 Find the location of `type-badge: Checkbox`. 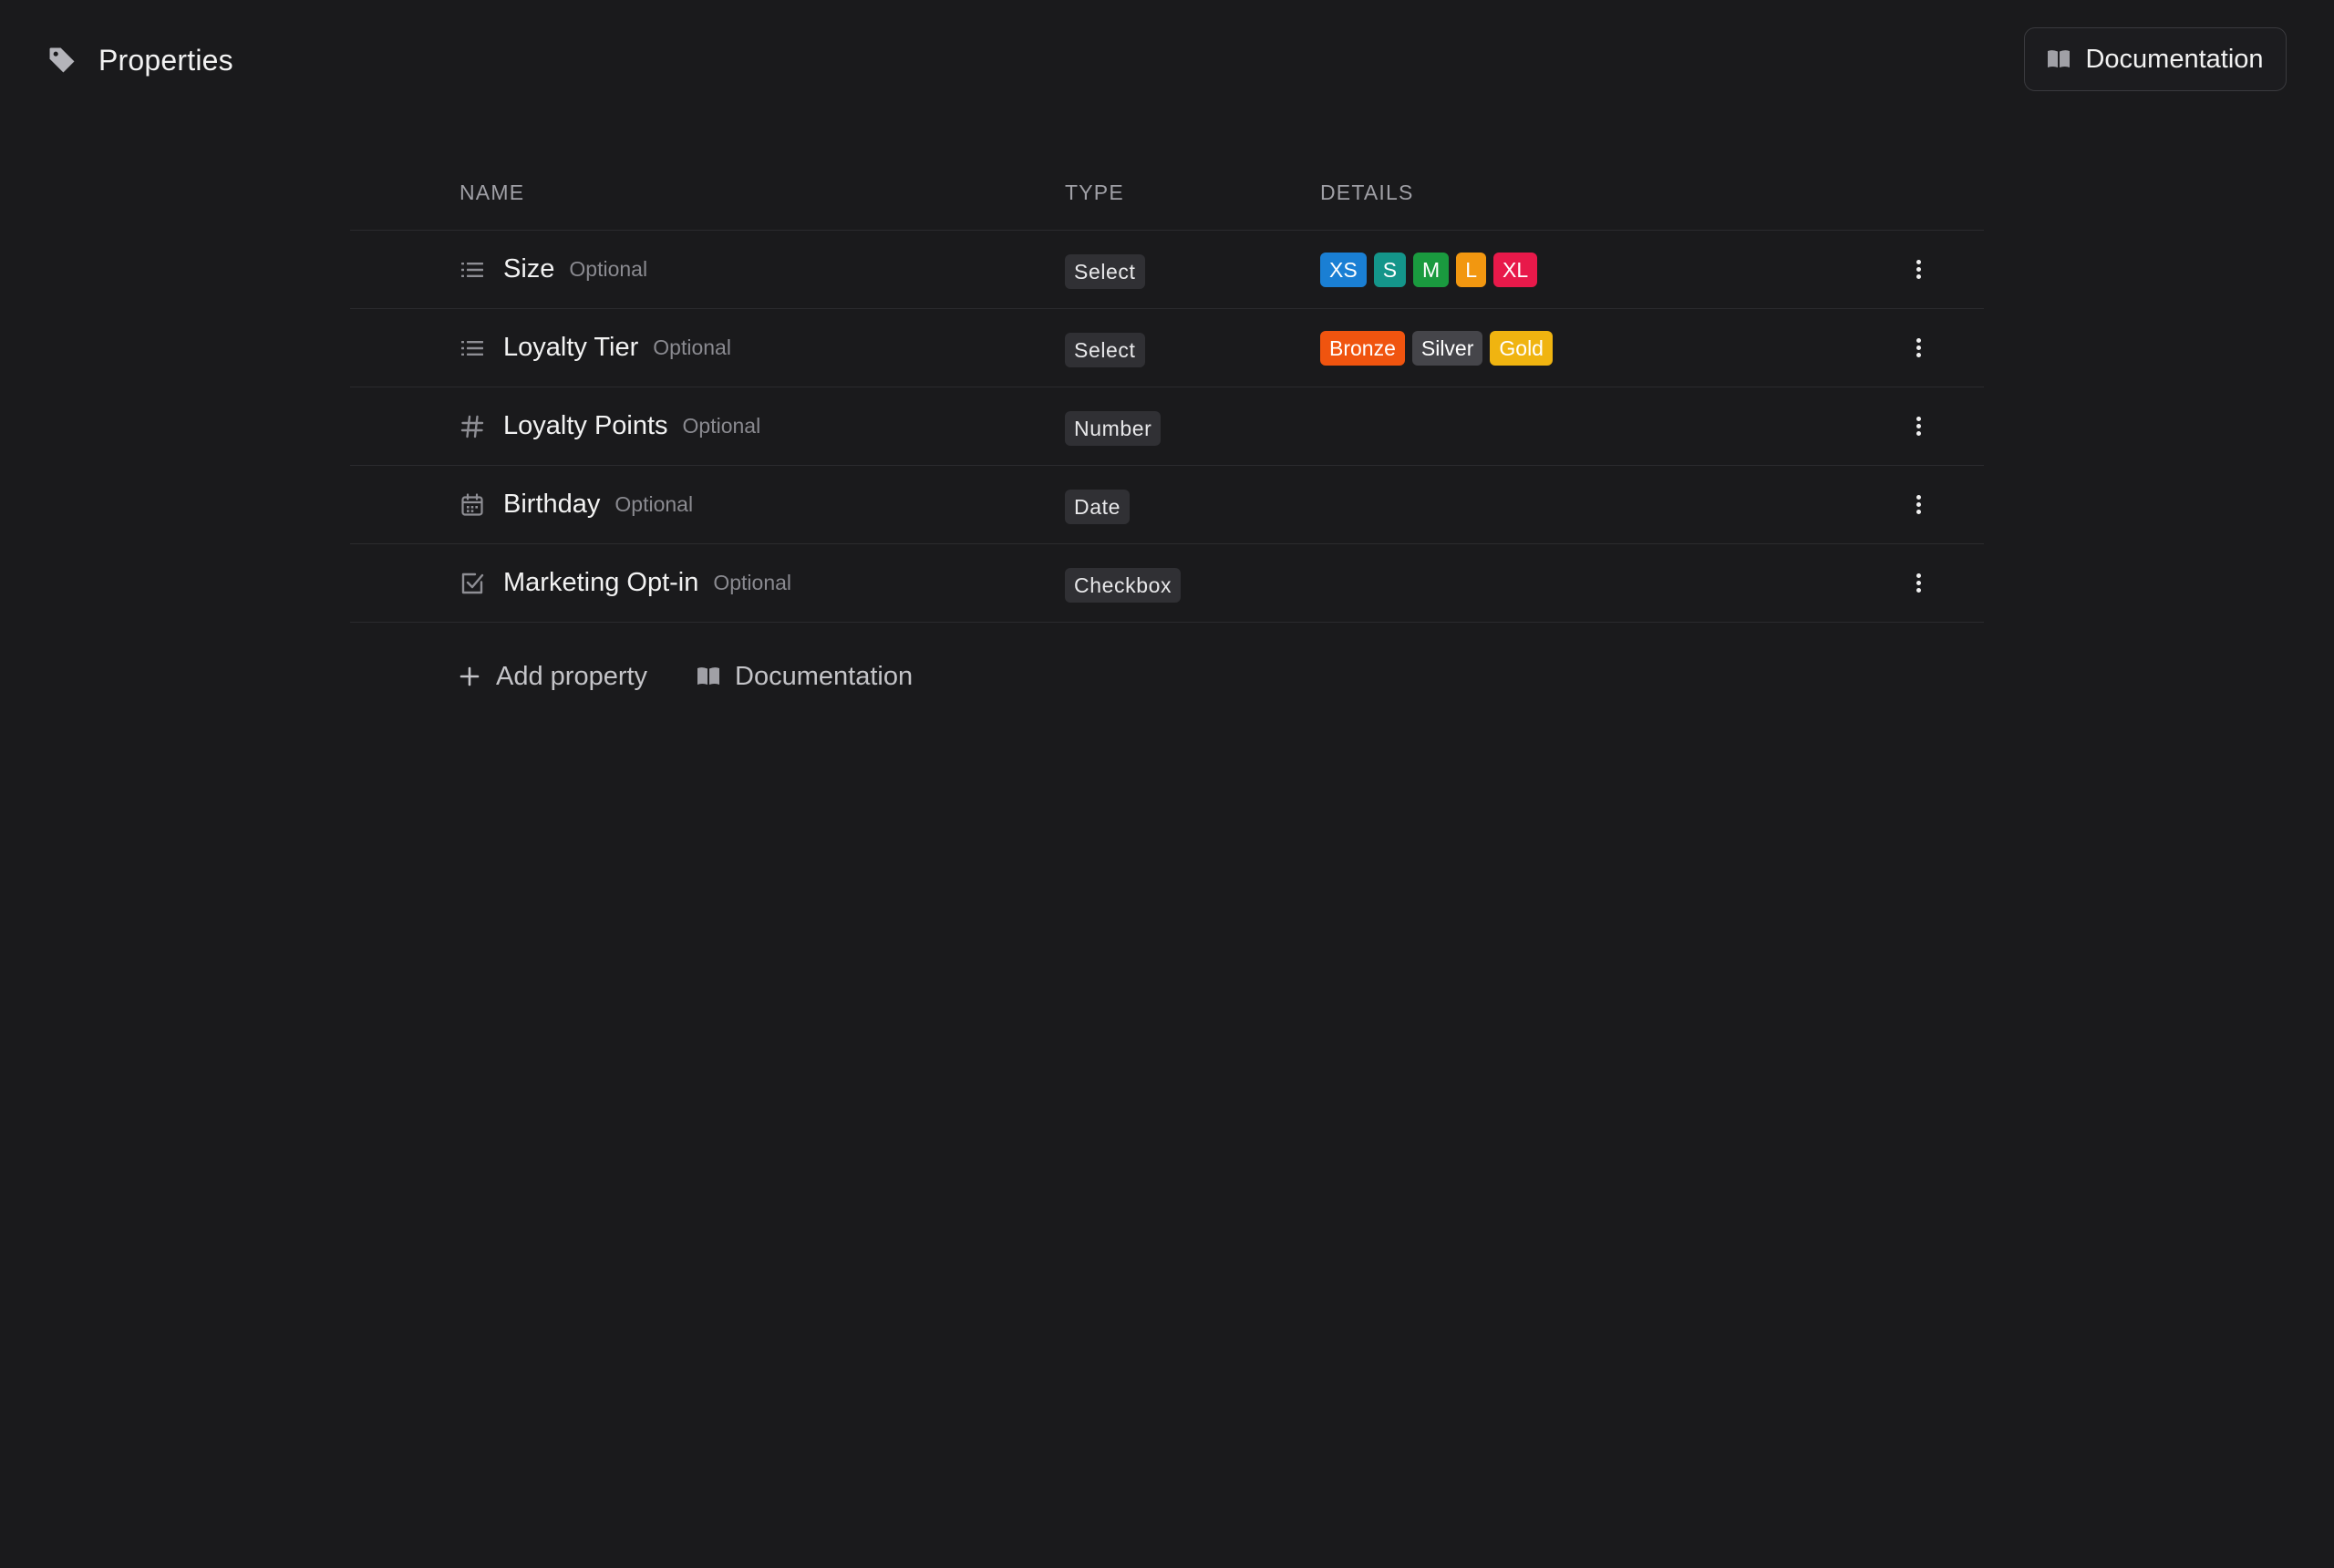

type-badge: Checkbox is located at coordinates (1123, 585).